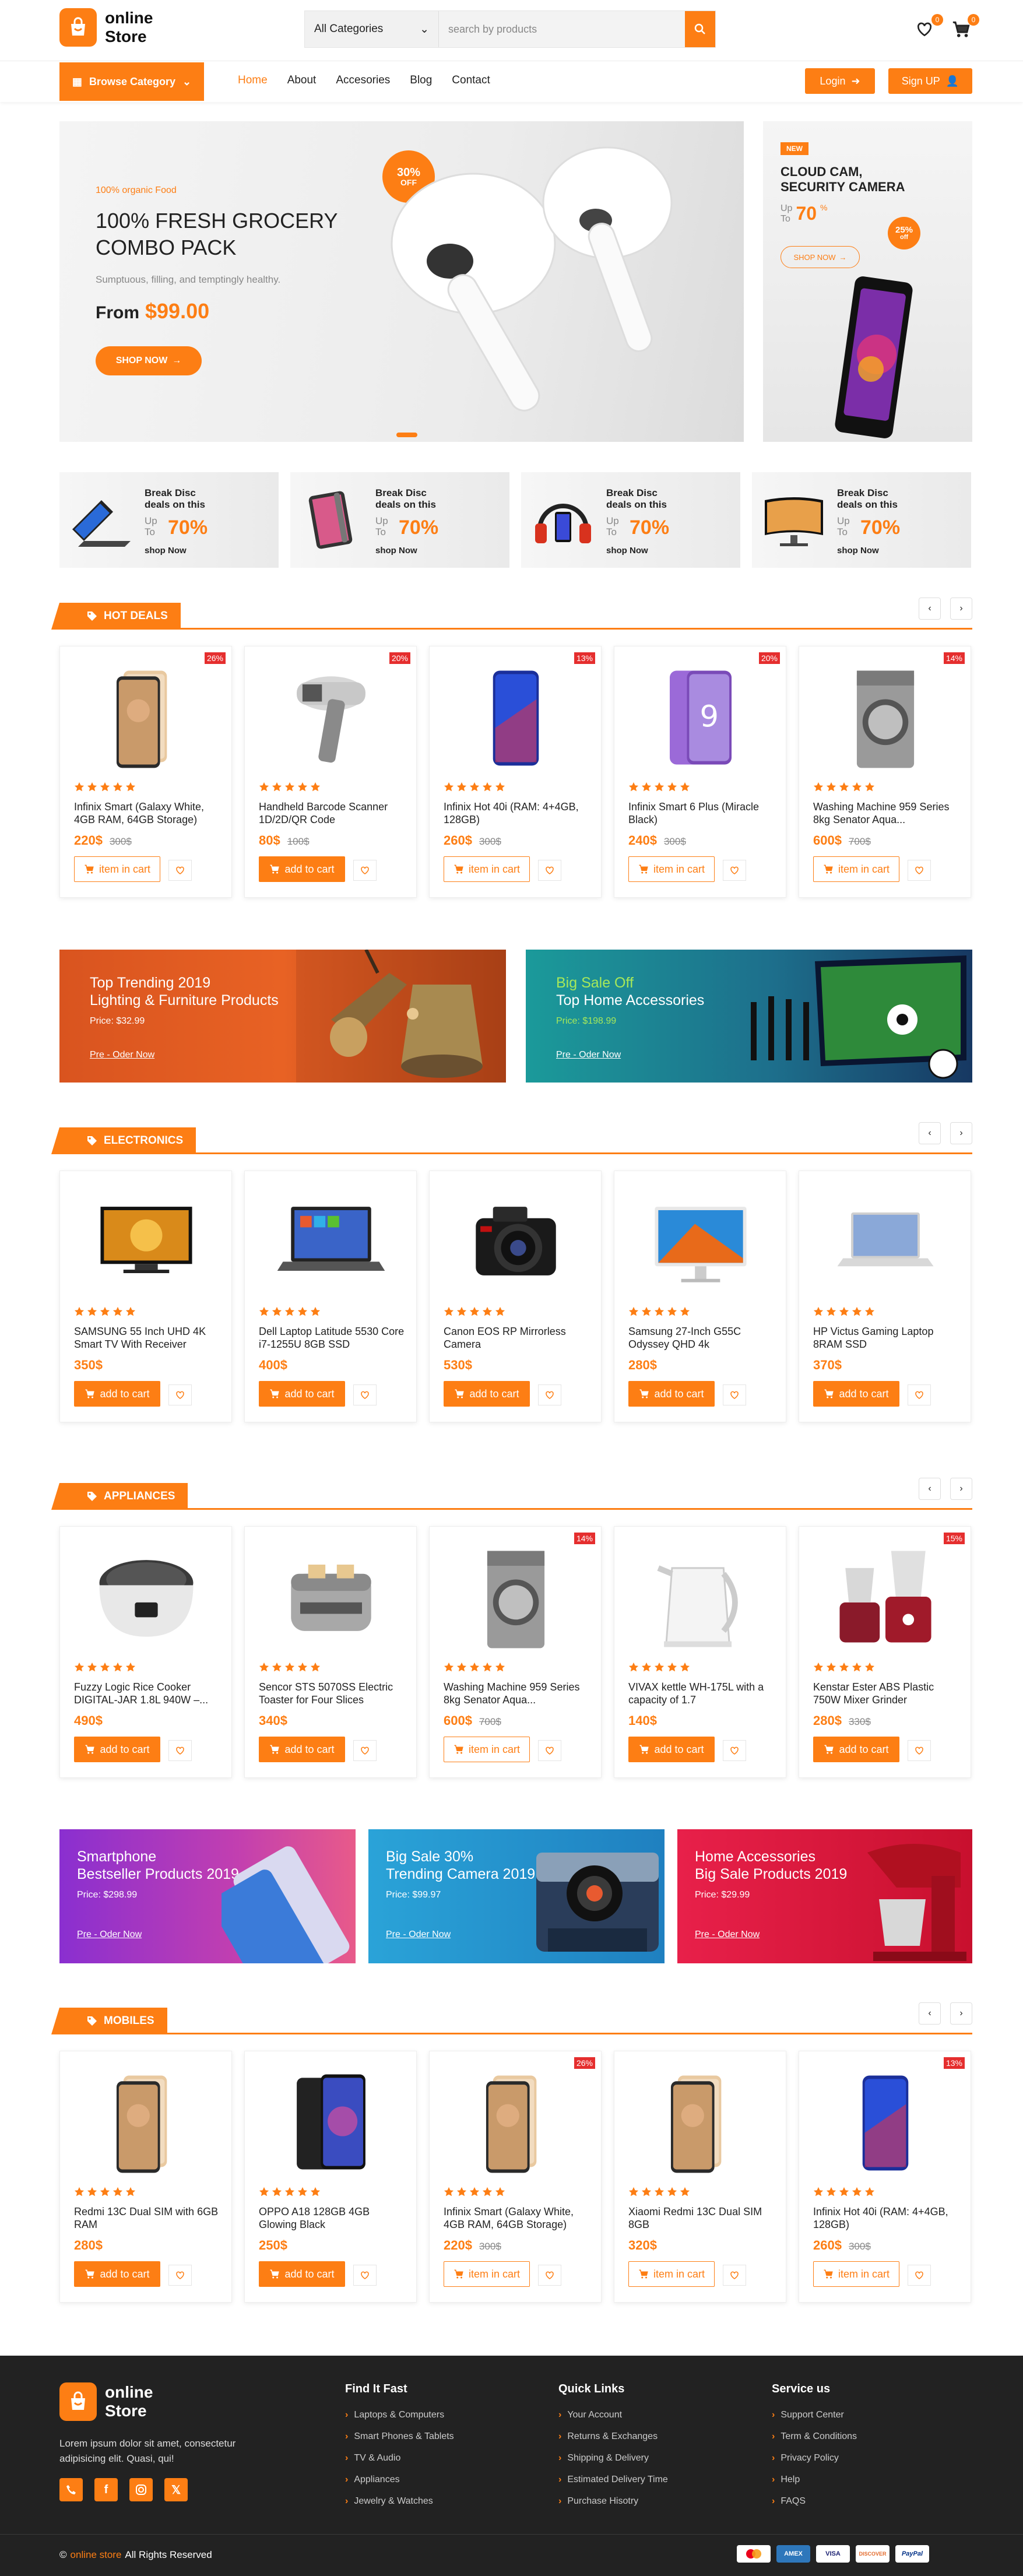 This screenshot has height=2576, width=1023. I want to click on slider-dot-active, so click(407, 435).